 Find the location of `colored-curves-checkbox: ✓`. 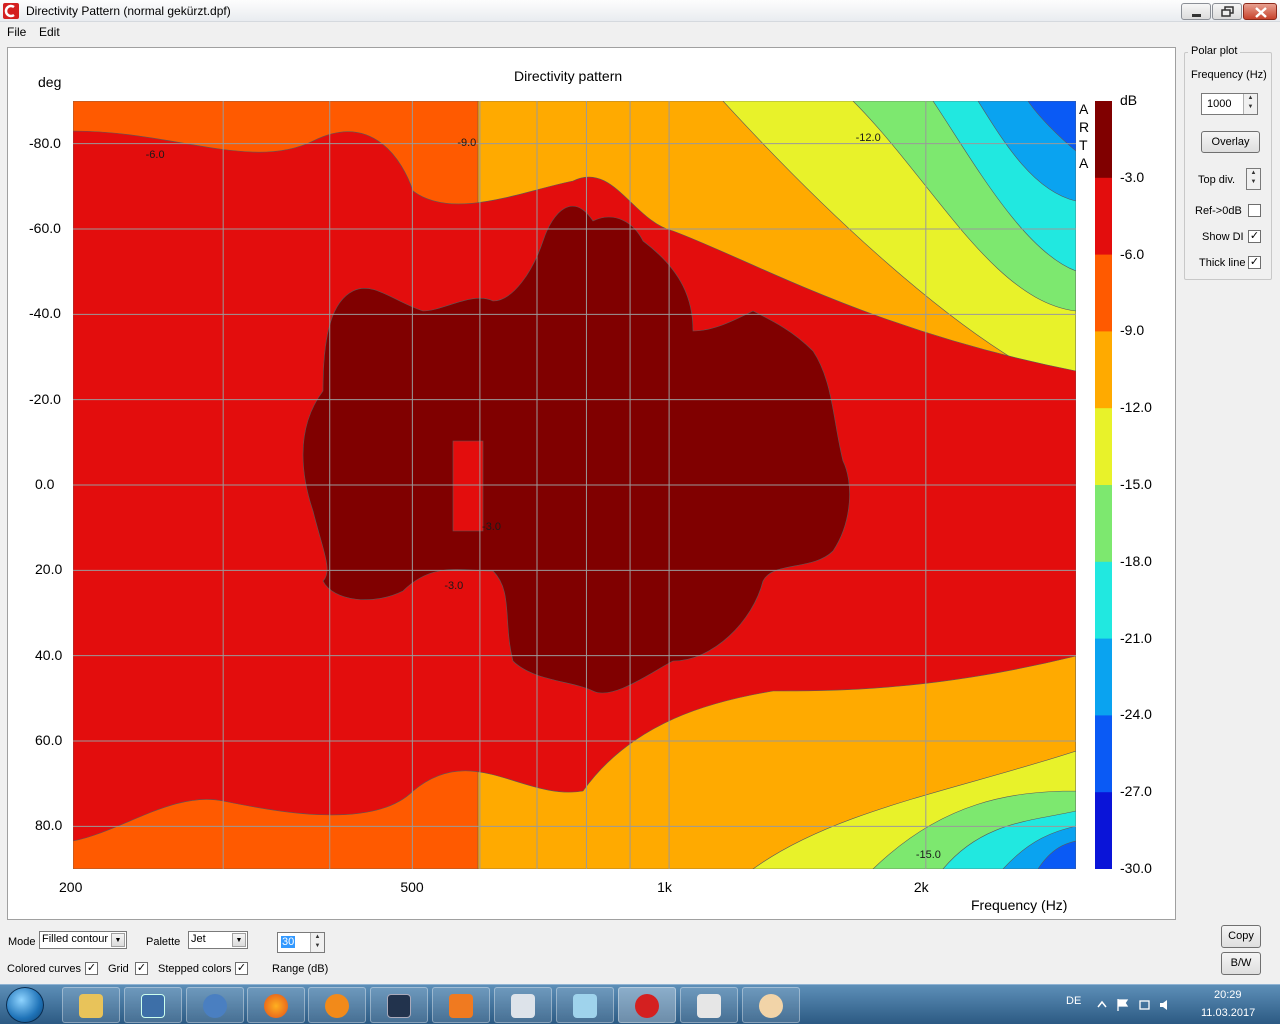

colored-curves-checkbox: ✓ is located at coordinates (91, 968).